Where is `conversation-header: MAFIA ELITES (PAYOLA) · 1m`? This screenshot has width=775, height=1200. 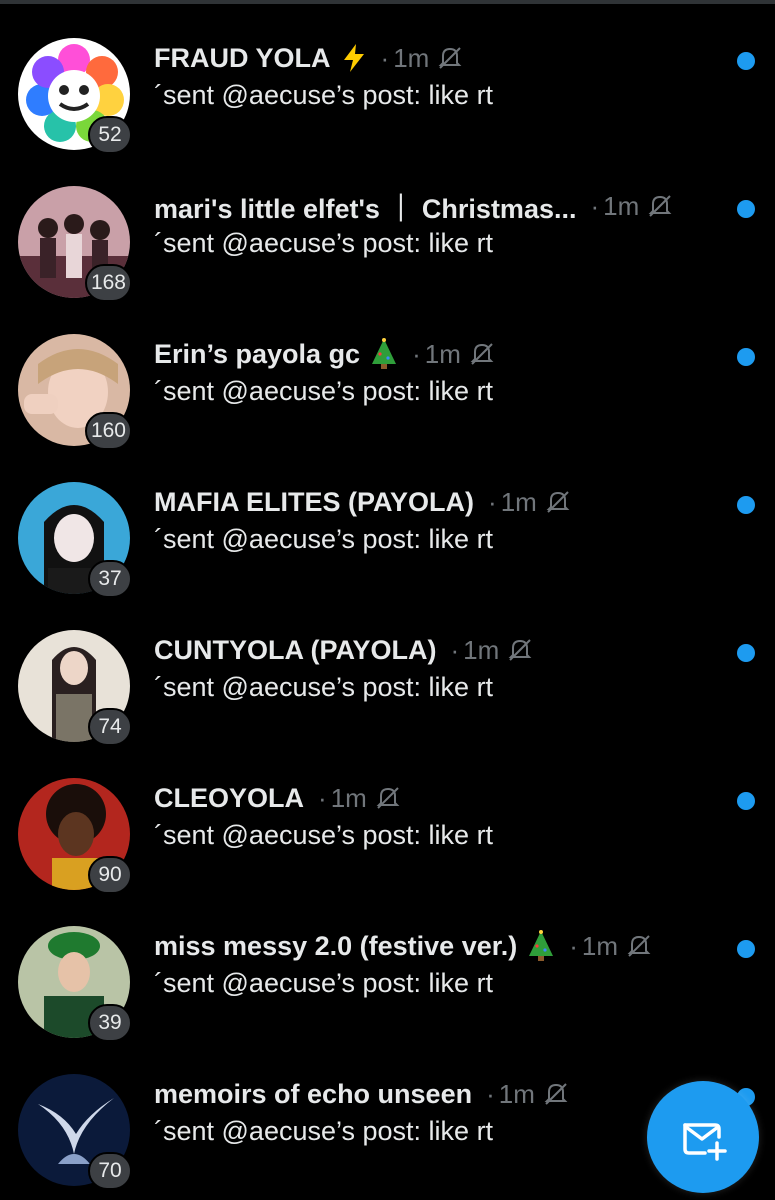 conversation-header: MAFIA ELITES (PAYOLA) · 1m is located at coordinates (434, 502).